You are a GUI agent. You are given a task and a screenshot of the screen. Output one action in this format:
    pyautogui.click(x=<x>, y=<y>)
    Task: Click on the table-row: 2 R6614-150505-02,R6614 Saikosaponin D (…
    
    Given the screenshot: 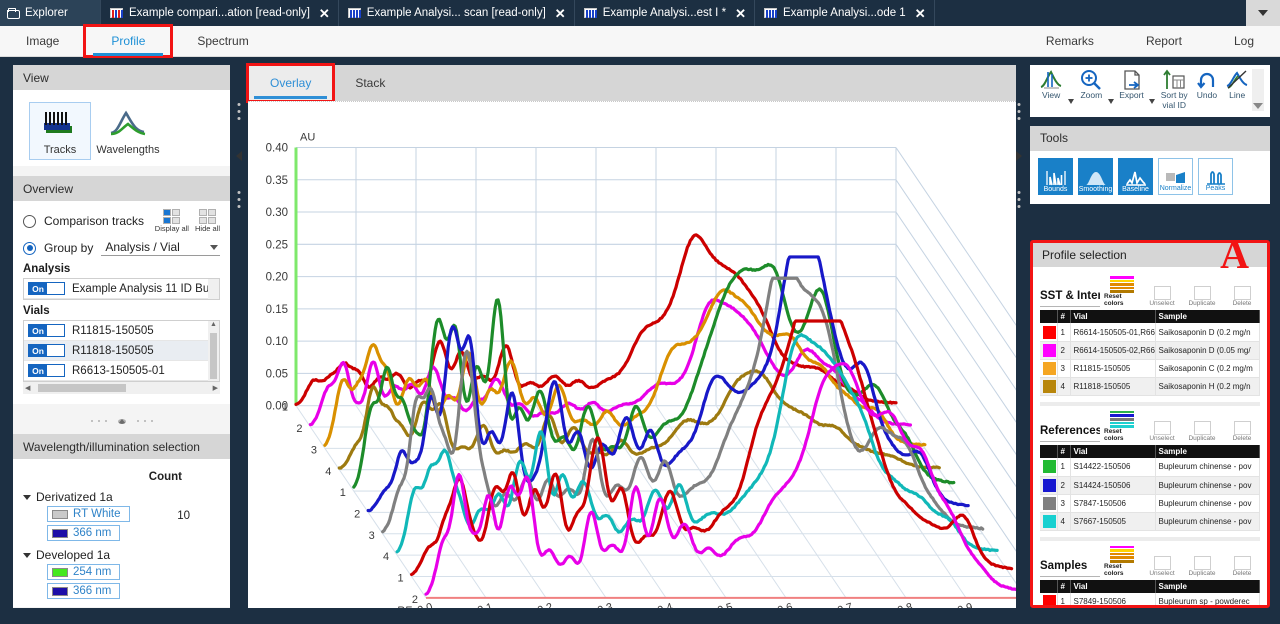 What is the action you would take?
    pyautogui.click(x=1150, y=350)
    